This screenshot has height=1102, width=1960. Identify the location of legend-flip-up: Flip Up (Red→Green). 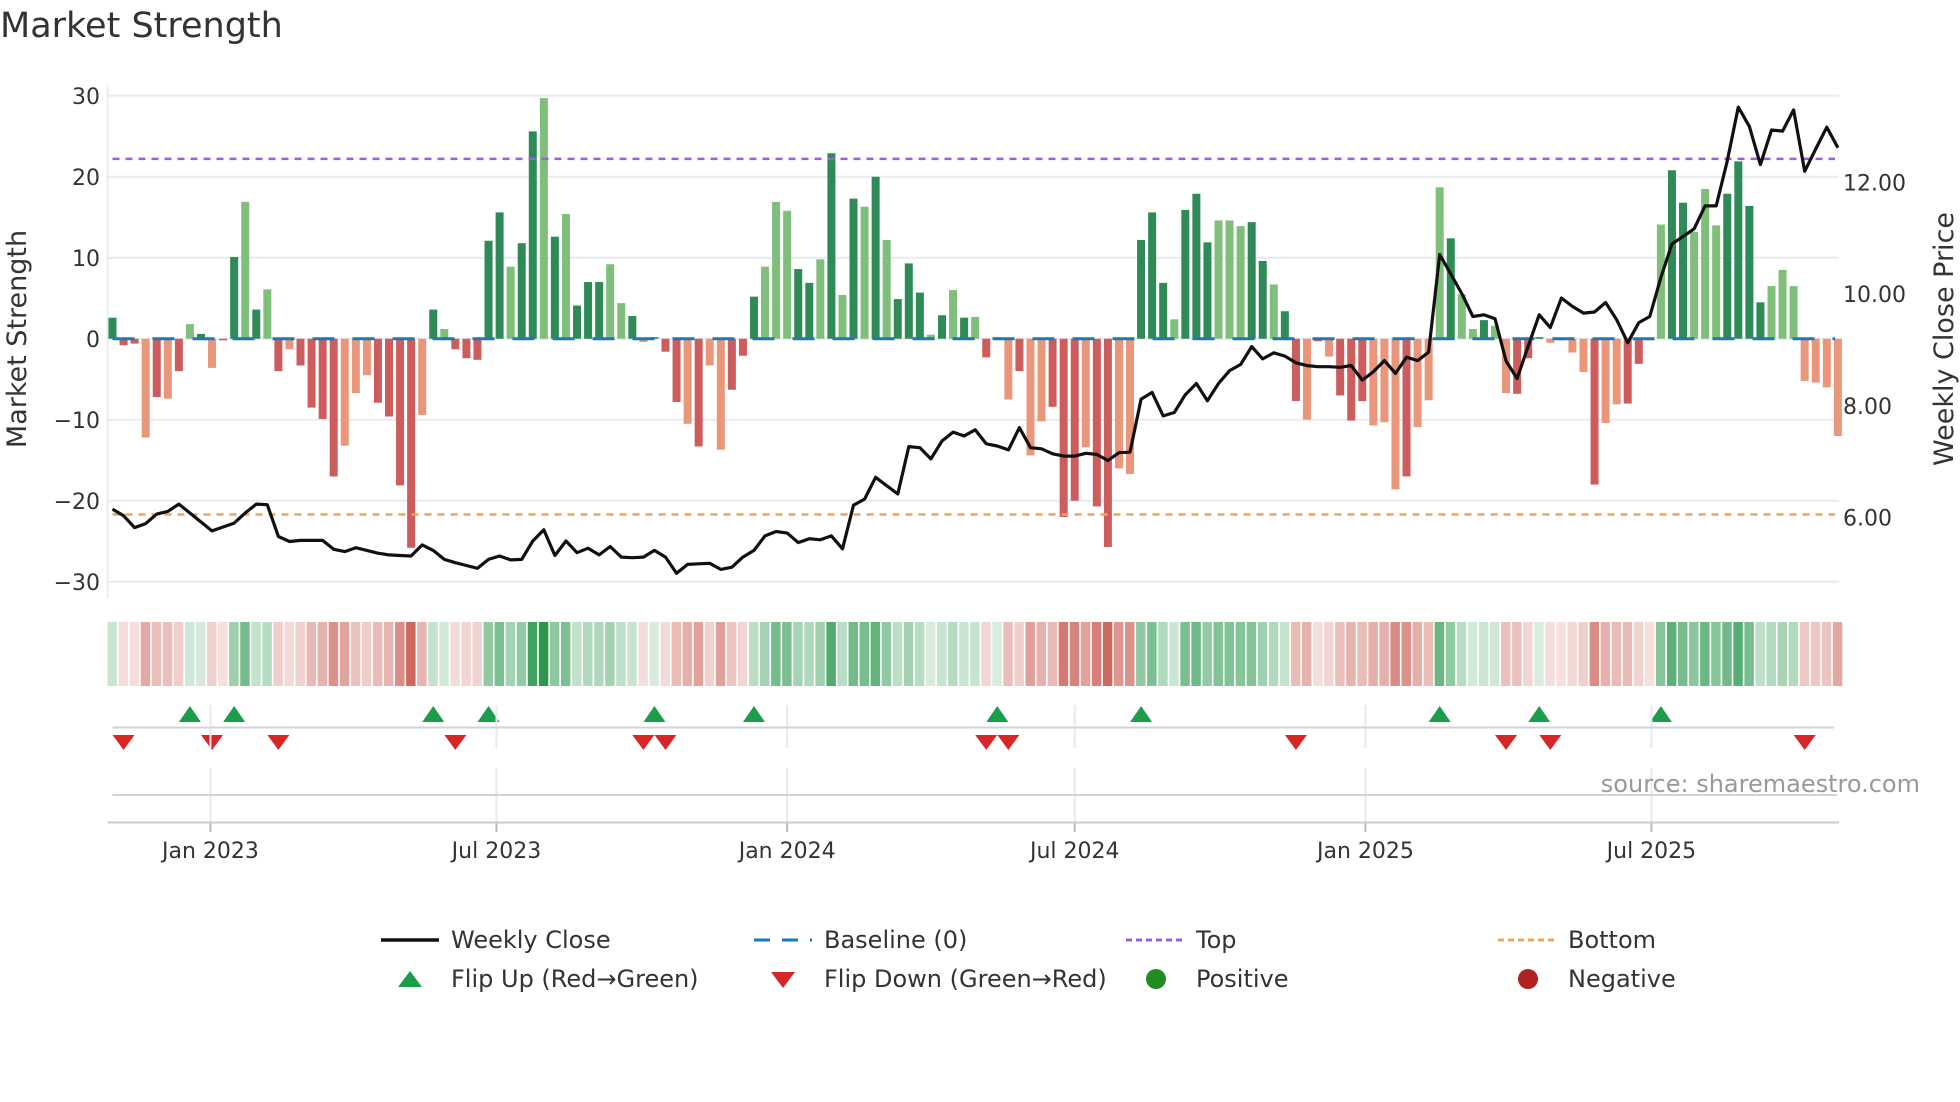
(540, 979).